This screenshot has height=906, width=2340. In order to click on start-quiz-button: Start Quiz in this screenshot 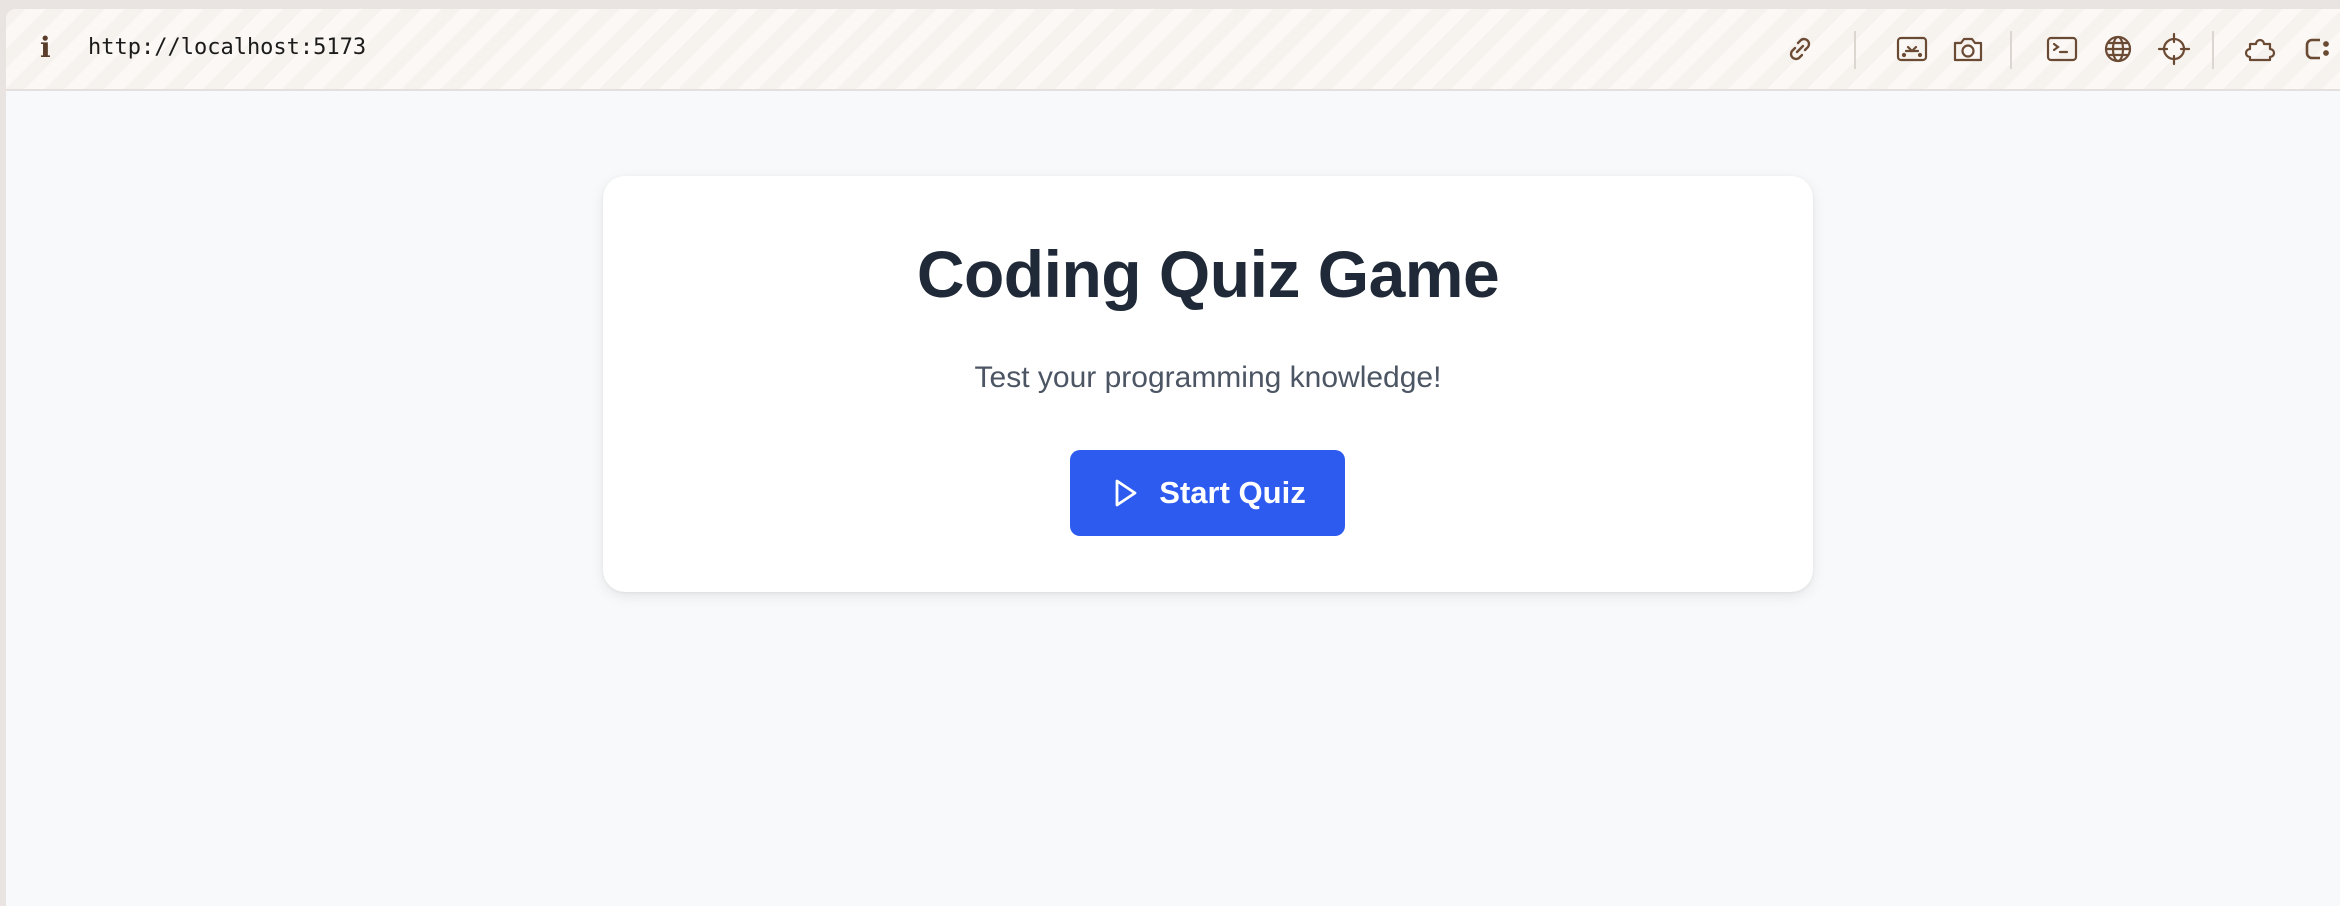, I will do `click(1207, 493)`.